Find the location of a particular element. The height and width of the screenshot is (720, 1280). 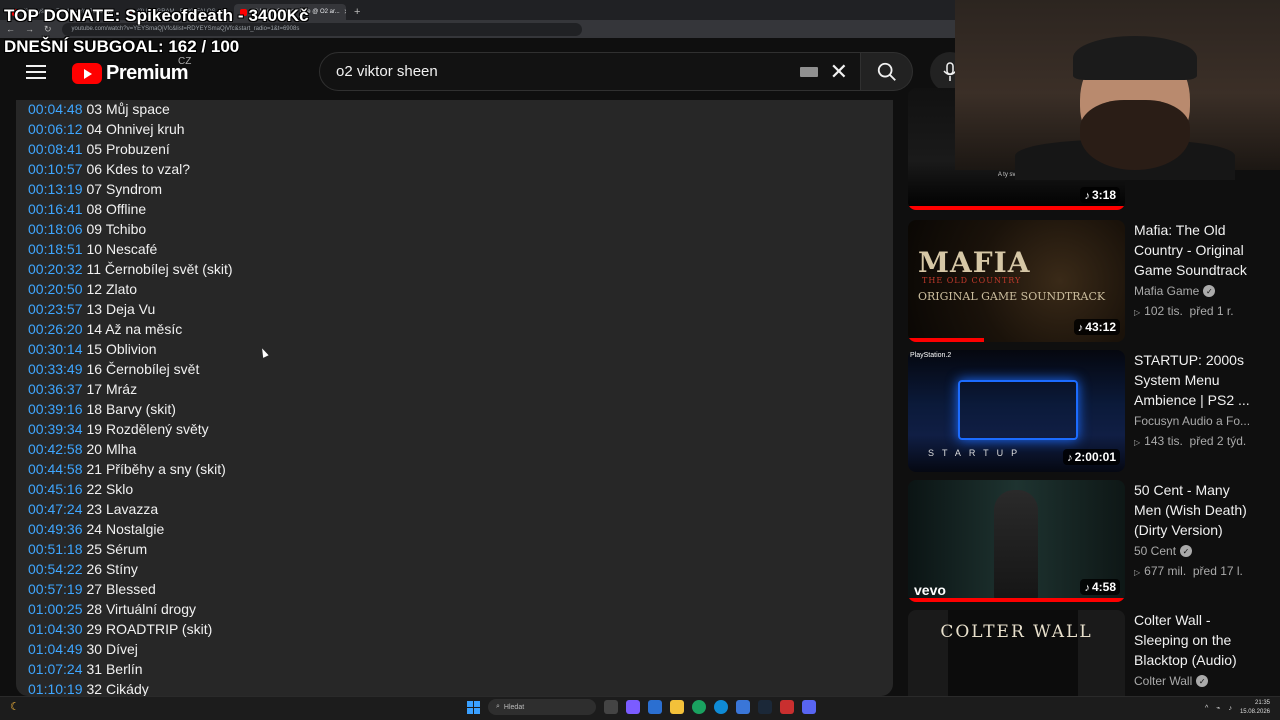

track-row: 00:20:50 12 Zlato is located at coordinates (460, 290).